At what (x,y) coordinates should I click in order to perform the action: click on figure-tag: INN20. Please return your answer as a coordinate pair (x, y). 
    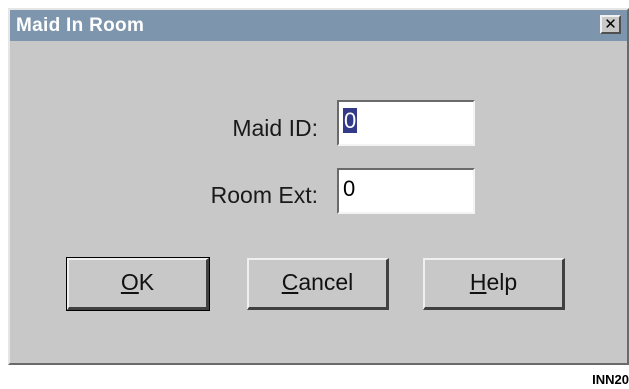
    Looking at the image, I should click on (610, 379).